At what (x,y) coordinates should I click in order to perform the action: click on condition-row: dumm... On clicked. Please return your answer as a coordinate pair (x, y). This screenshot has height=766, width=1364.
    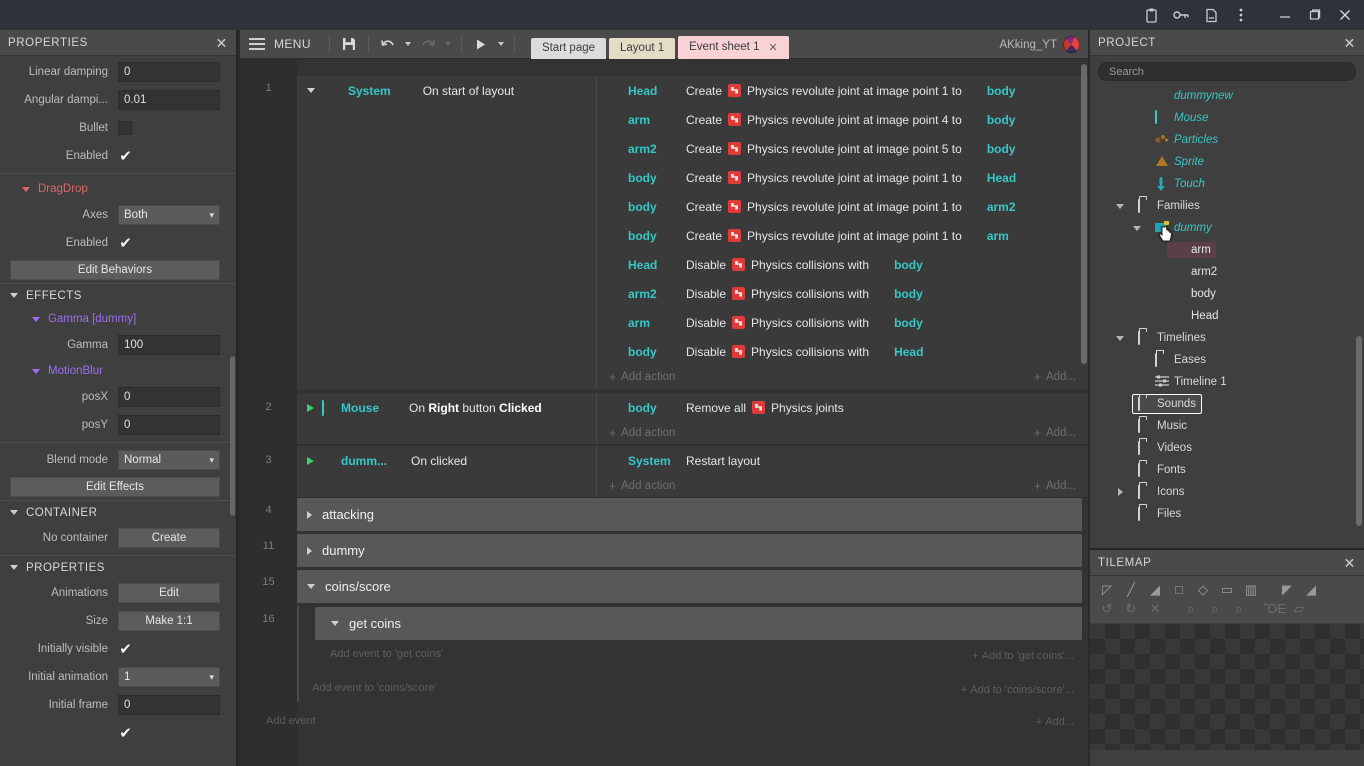
    Looking at the image, I should click on (446, 460).